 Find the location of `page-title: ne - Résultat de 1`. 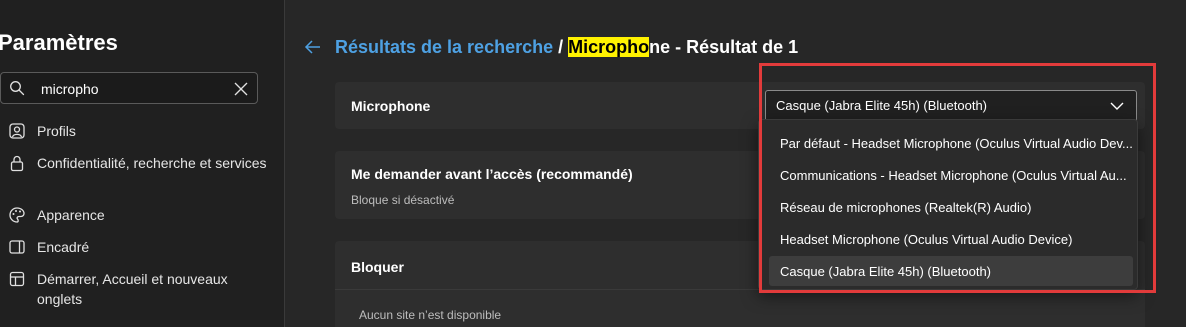

page-title: ne - Résultat de 1 is located at coordinates (724, 47).